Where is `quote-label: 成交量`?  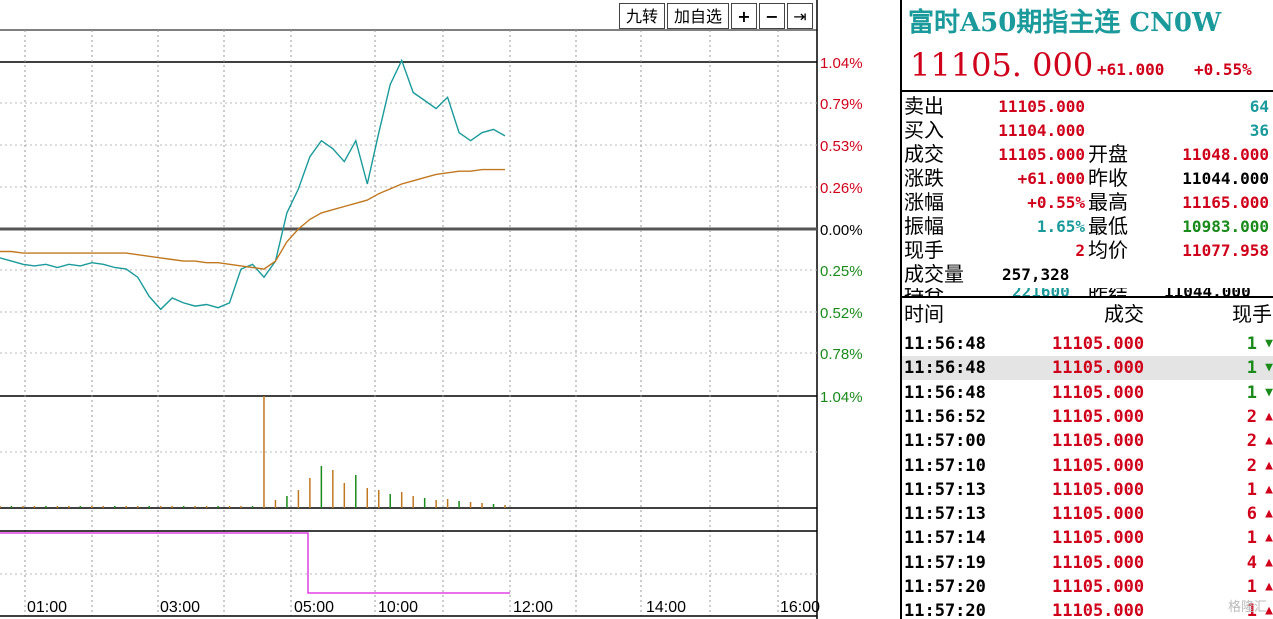 quote-label: 成交量 is located at coordinates (934, 274).